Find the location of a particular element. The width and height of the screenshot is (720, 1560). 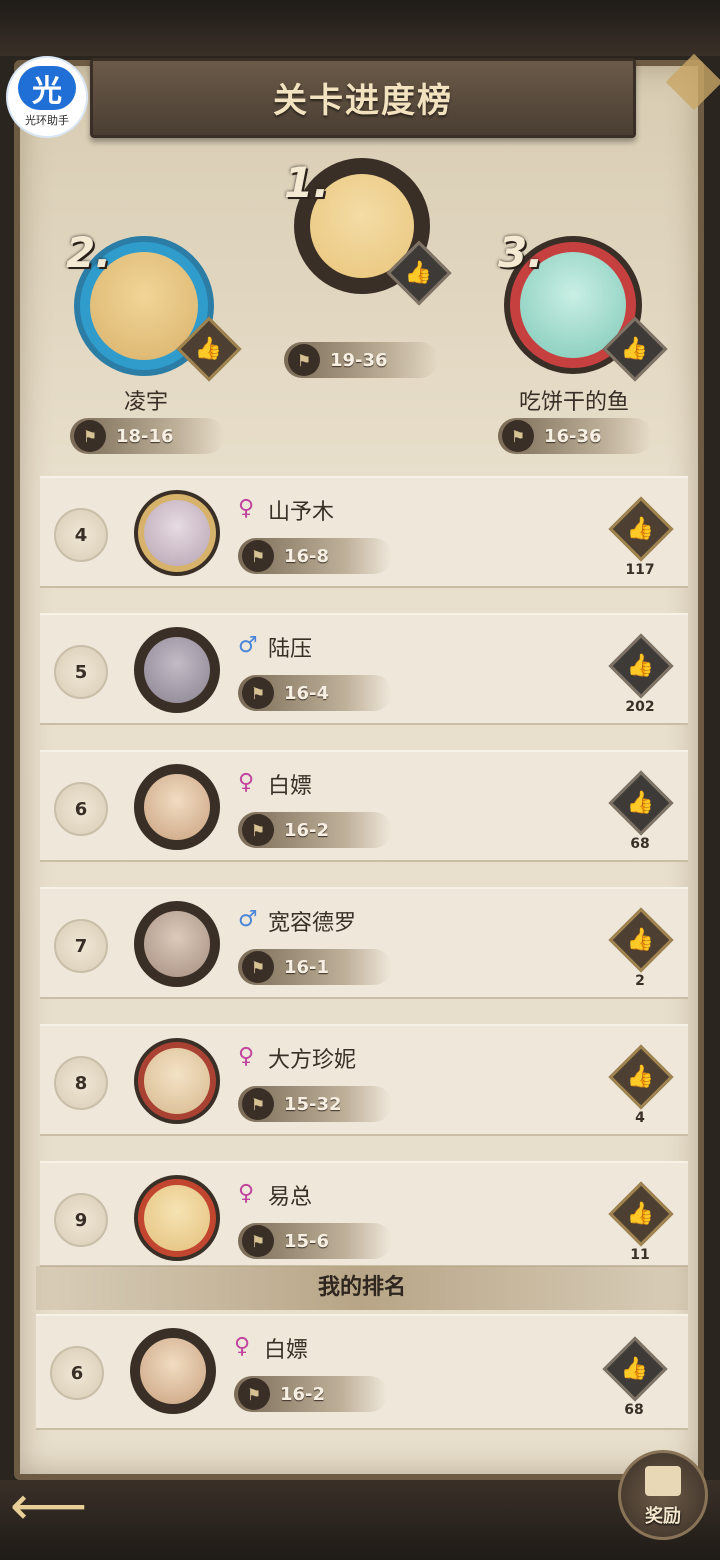

stage-value: 19-36 is located at coordinates (359, 360).